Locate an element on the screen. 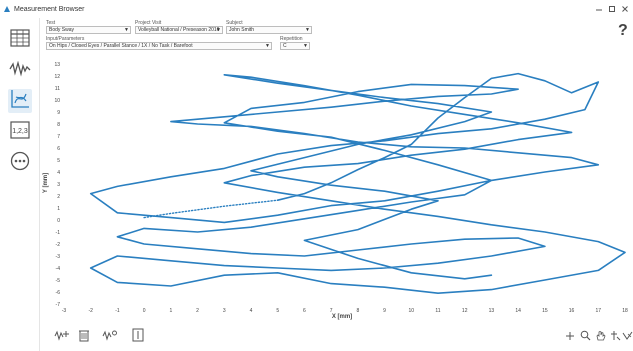 The image size is (633, 351). add-cursor-button is located at coordinates (615, 337).